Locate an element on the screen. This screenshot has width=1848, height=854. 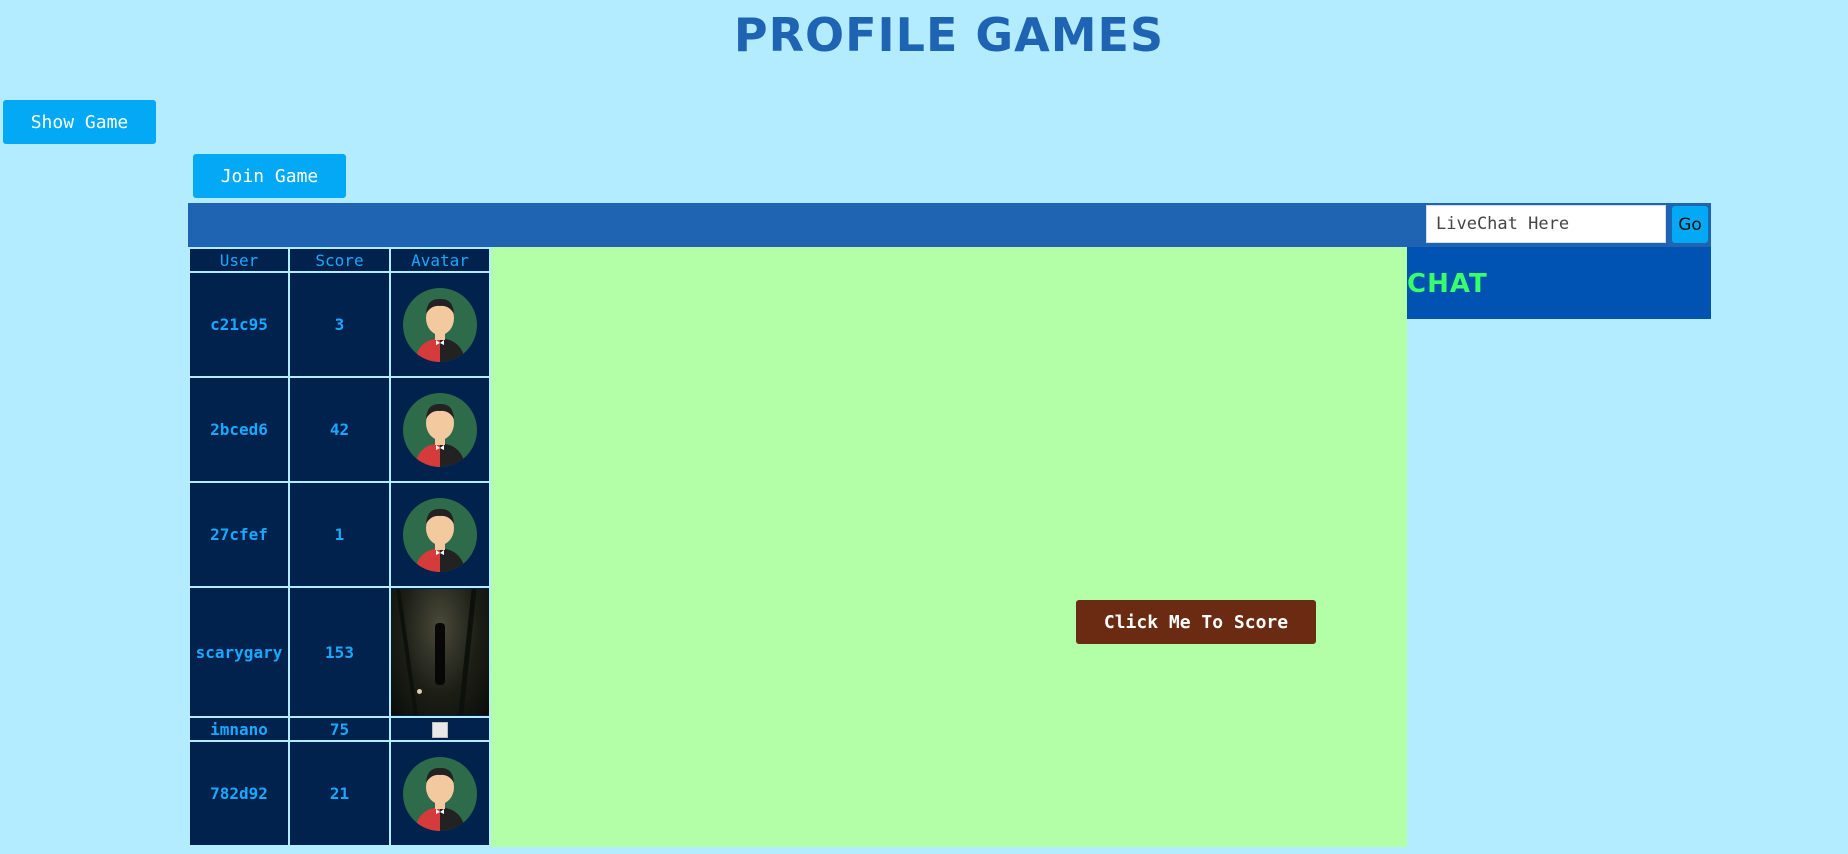
chat-panel: Chat is located at coordinates (1559, 283).